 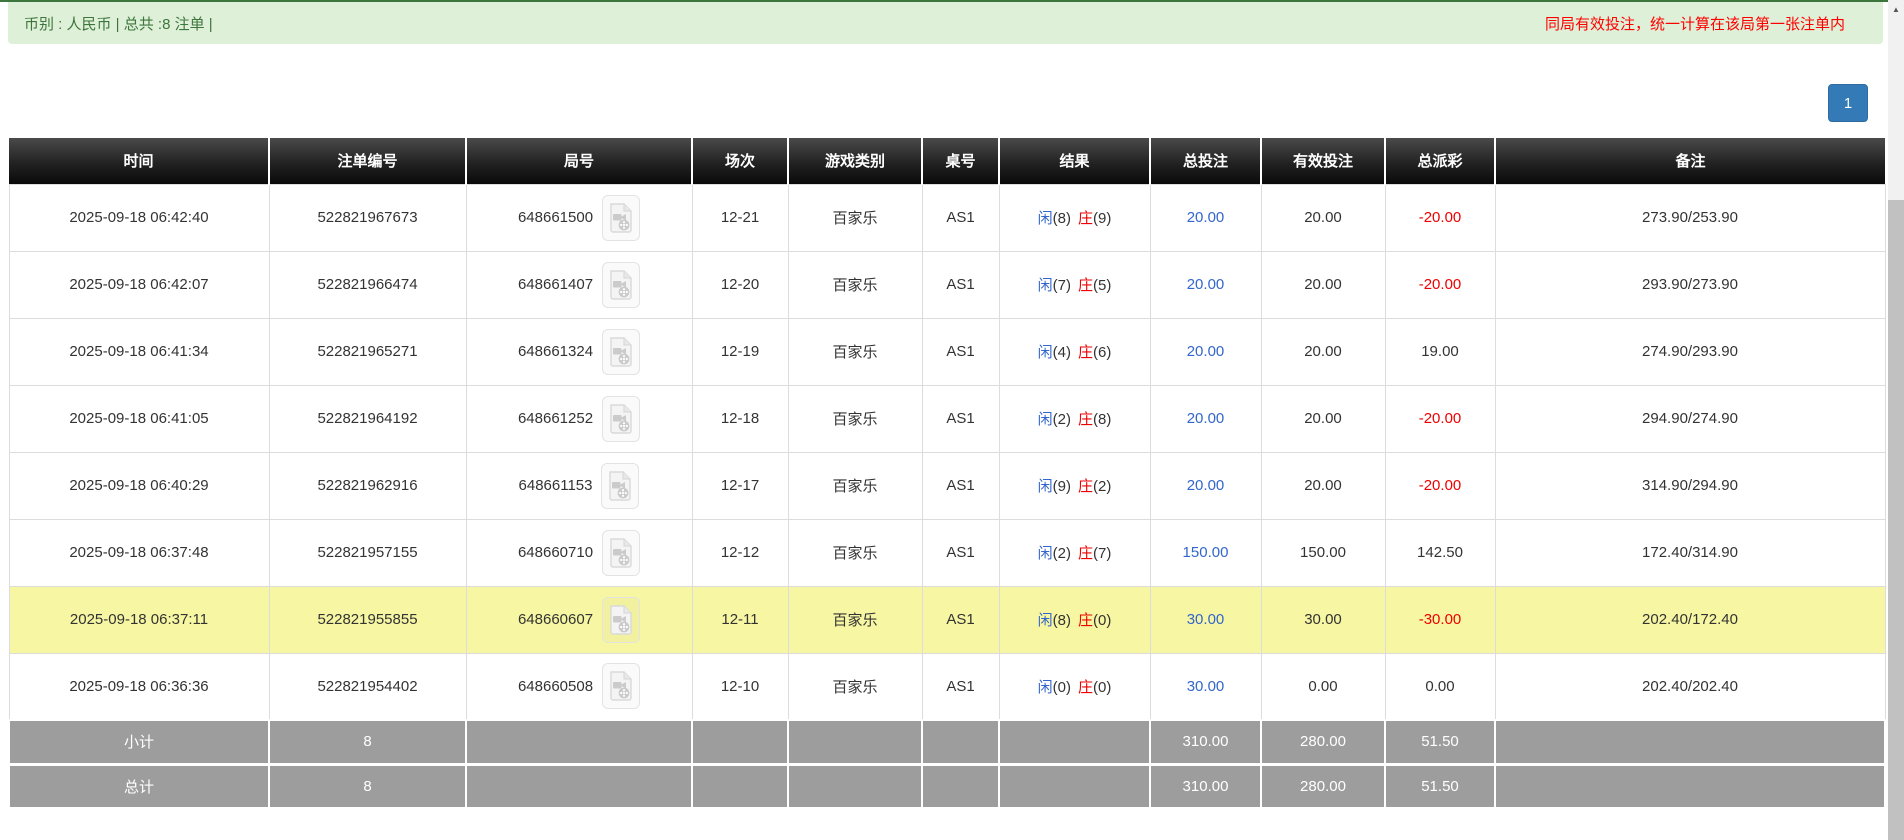 What do you see at coordinates (139, 552) in the screenshot?
I see `cell-time: 2025-09-18 06:37:48` at bounding box center [139, 552].